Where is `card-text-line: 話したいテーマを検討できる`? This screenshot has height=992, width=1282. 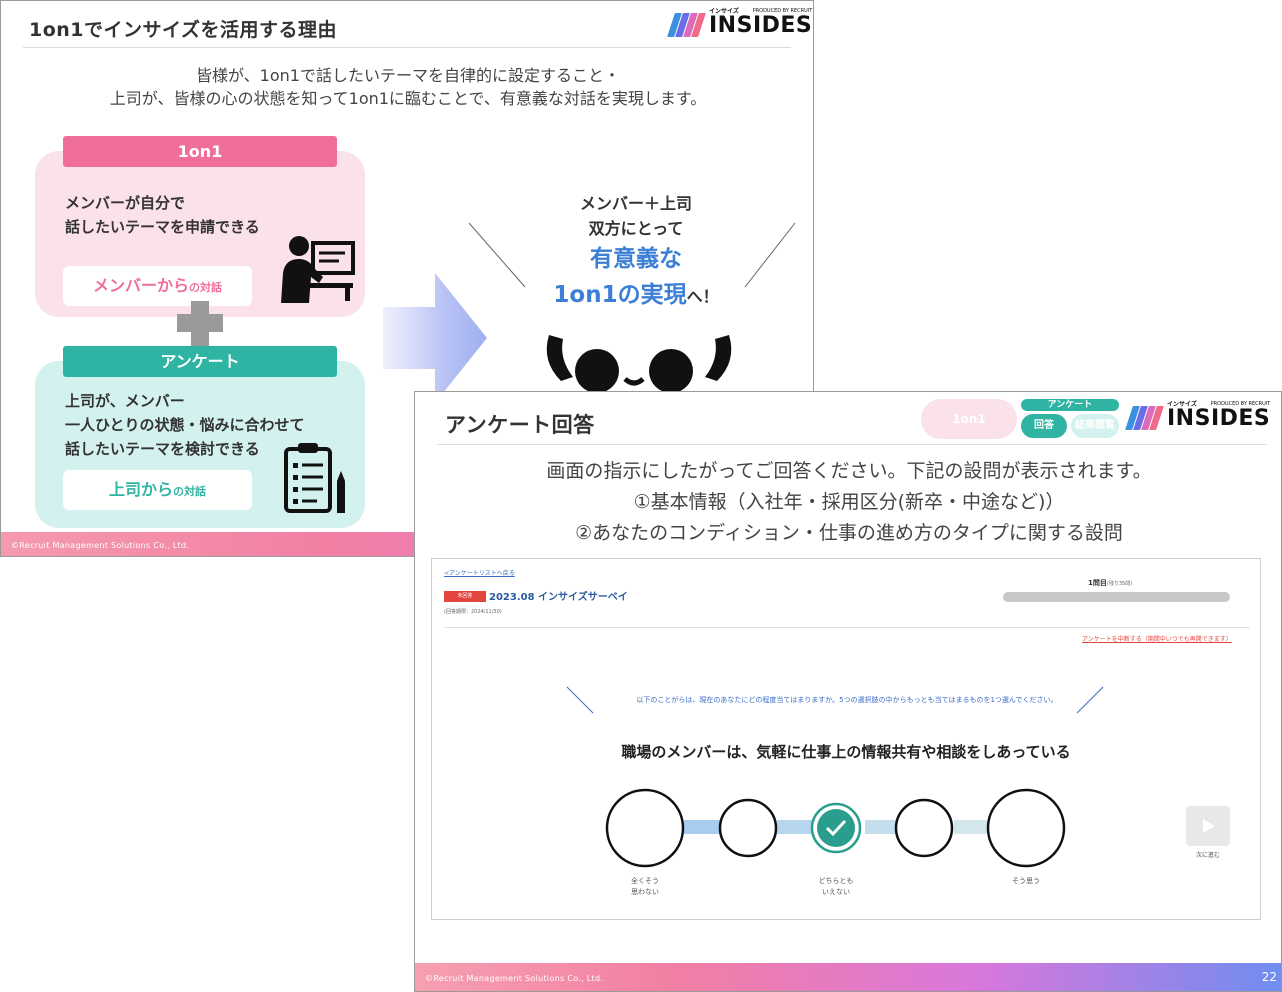
card-text-line: 話したいテーマを検討できる is located at coordinates (162, 449).